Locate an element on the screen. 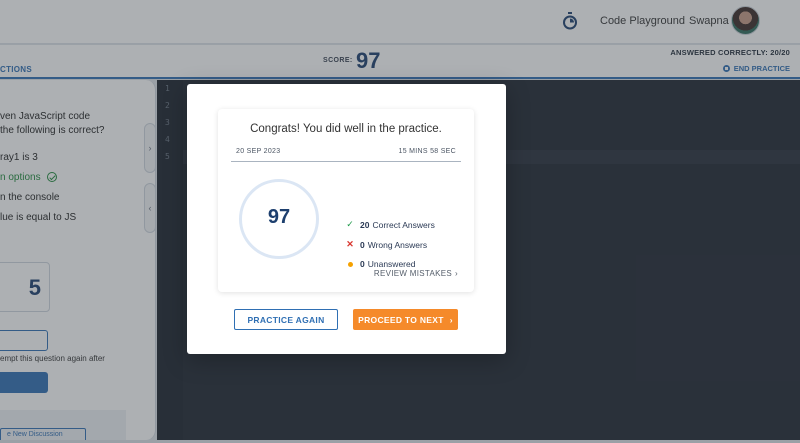 Image resolution: width=800 pixels, height=443 pixels. proceed-to-next-button: PROCEED TO NEXT › is located at coordinates (405, 319).